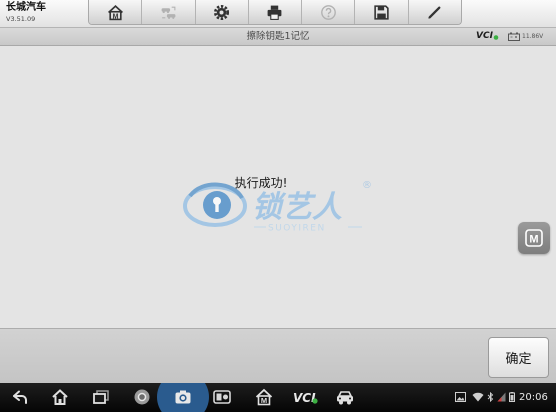 The width and height of the screenshot is (556, 412). What do you see at coordinates (484, 36) in the screenshot?
I see `vci-label: VCI` at bounding box center [484, 36].